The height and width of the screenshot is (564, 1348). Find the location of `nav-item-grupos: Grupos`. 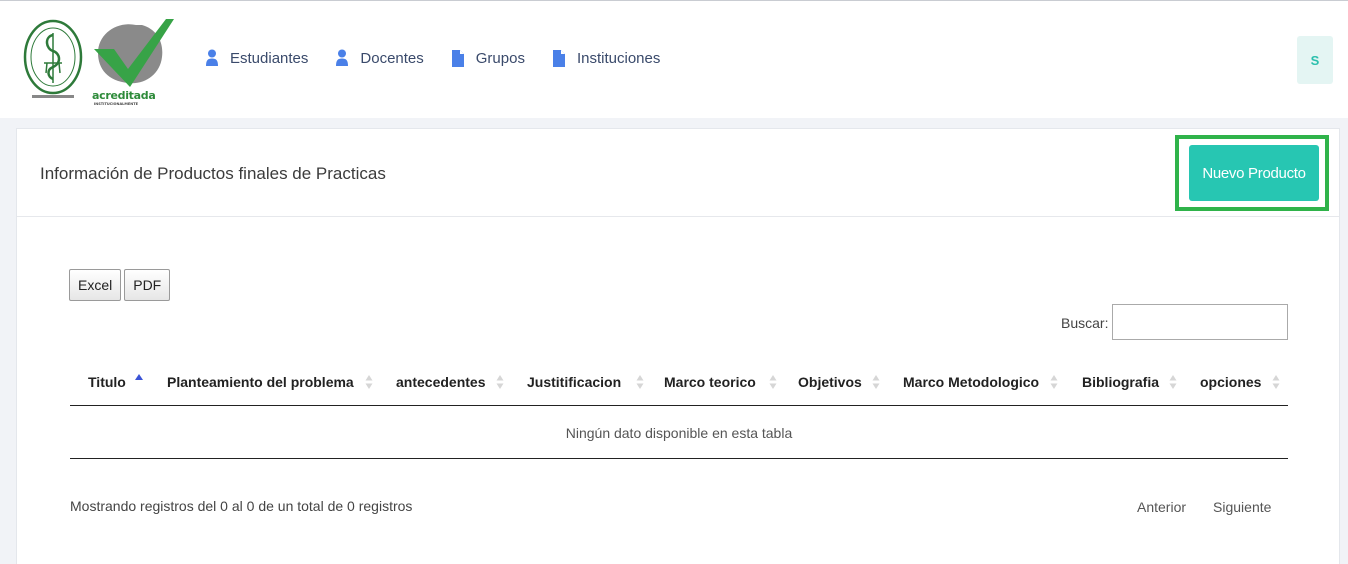

nav-item-grupos: Grupos is located at coordinates (488, 58).